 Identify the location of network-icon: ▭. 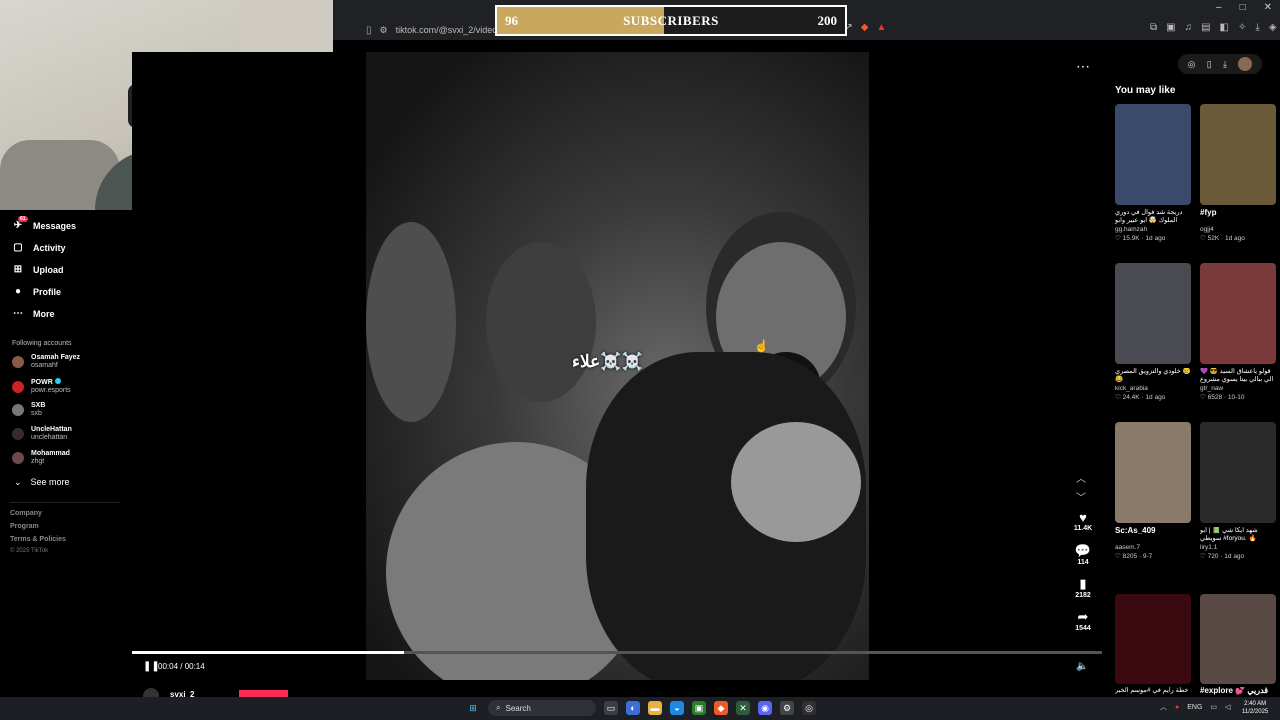
(1213, 707).